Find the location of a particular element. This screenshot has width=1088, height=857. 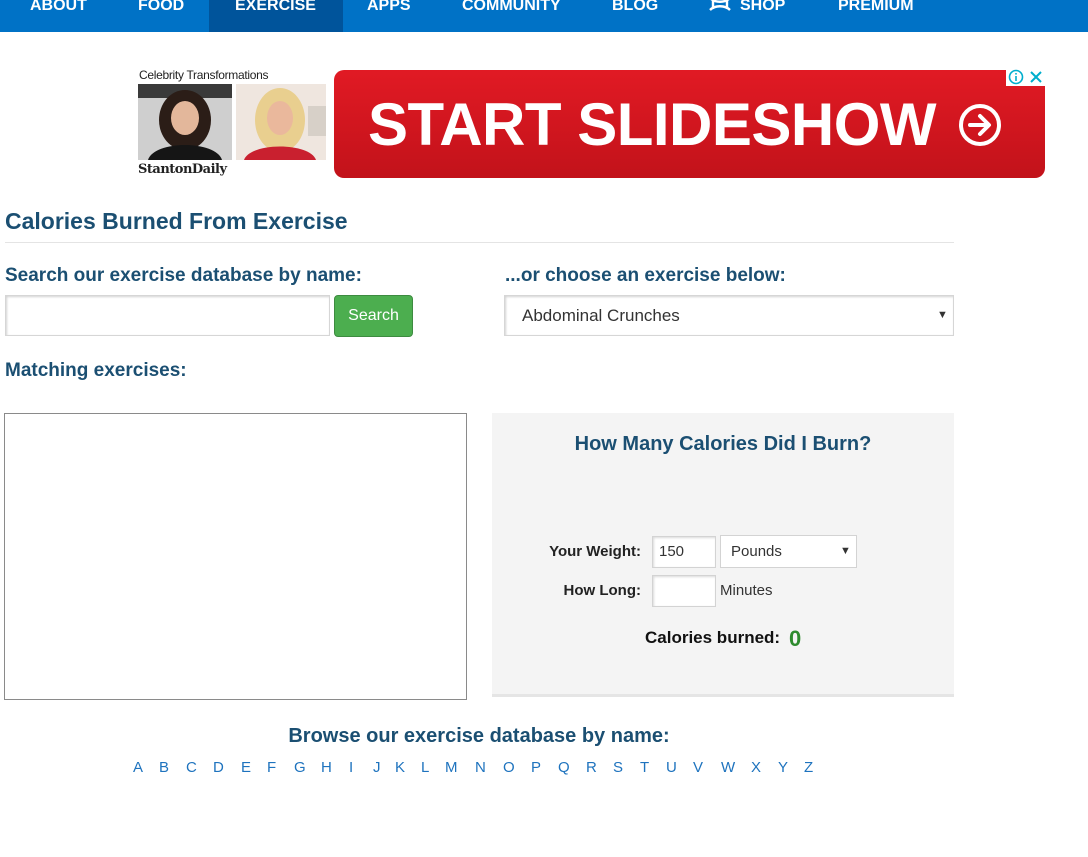

browse-letter-link: T is located at coordinates (644, 767).